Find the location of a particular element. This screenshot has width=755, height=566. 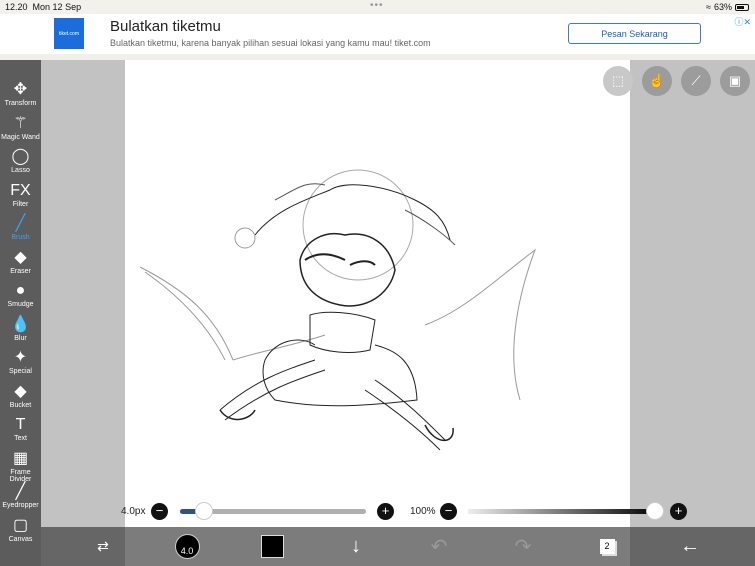

blur-icon: 💧 is located at coordinates (20, 324).